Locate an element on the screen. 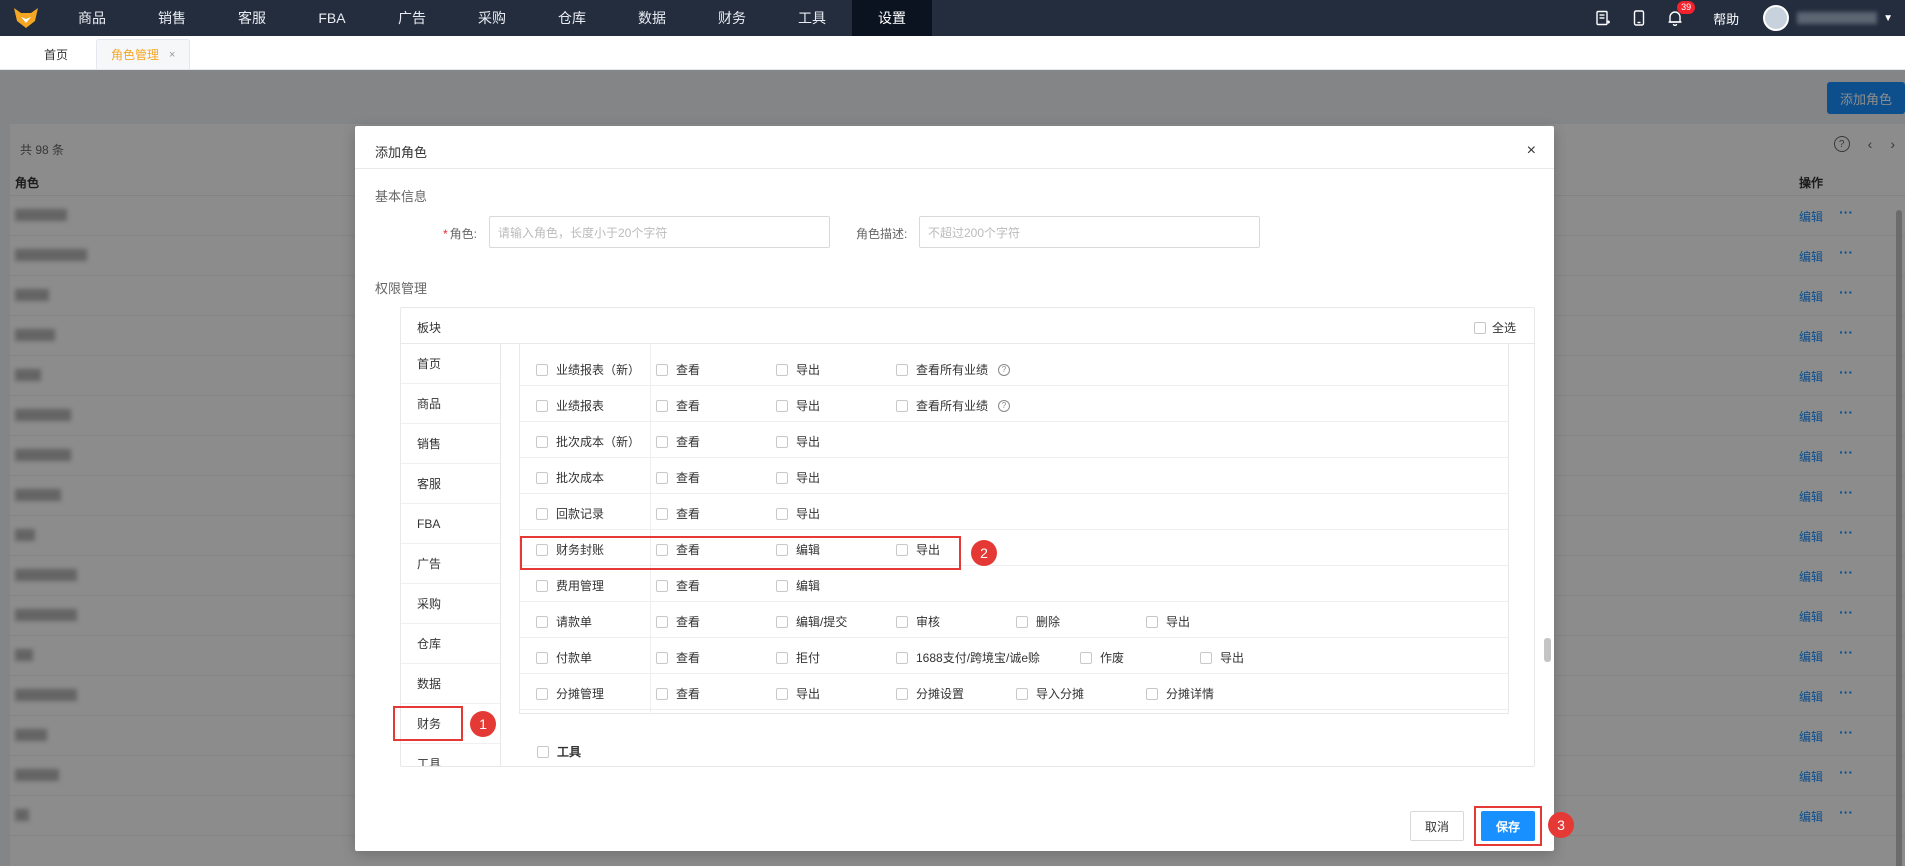  permission-row-checkbox: 批次成本（新） is located at coordinates (588, 441).